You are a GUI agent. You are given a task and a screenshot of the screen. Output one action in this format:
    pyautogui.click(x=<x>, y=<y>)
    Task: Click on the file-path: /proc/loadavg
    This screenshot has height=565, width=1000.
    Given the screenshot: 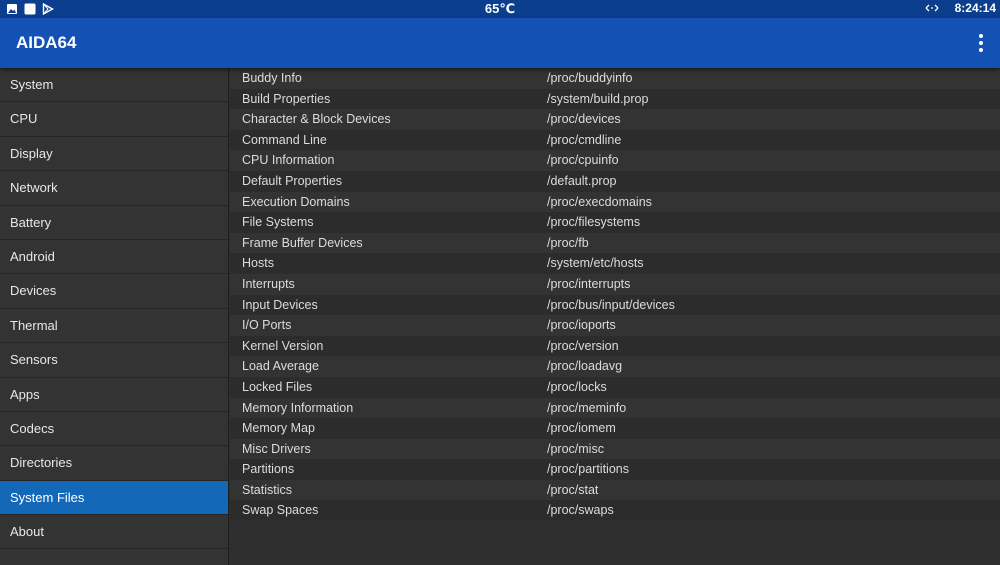 What is the action you would take?
    pyautogui.click(x=585, y=366)
    